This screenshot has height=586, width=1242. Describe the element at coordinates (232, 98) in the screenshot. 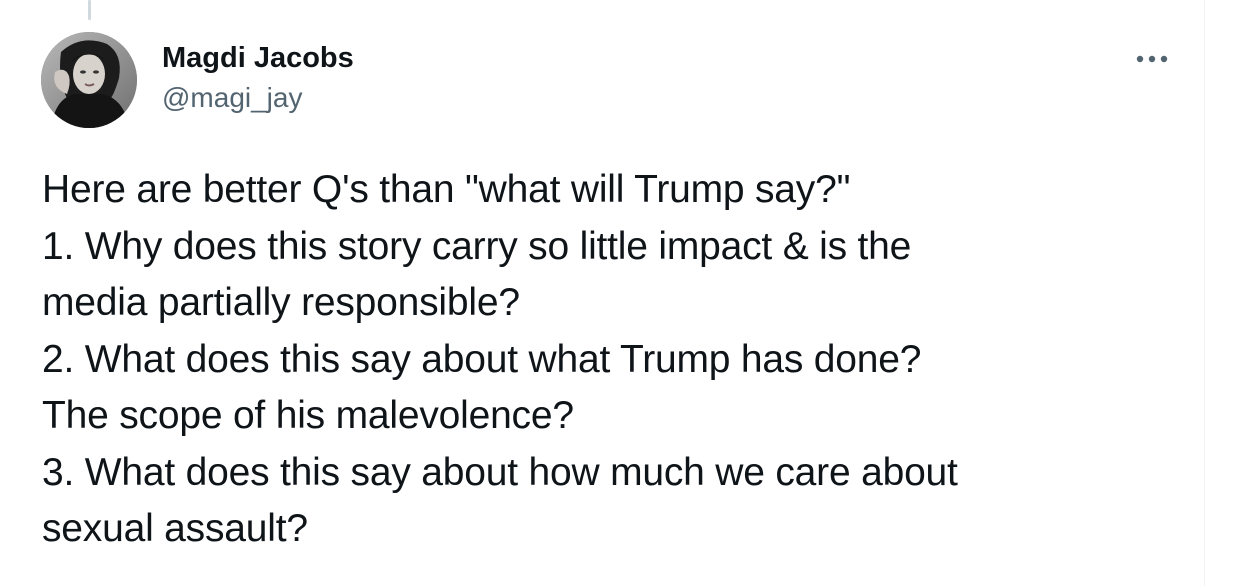

I see `author-handle: @magi_jay` at that location.